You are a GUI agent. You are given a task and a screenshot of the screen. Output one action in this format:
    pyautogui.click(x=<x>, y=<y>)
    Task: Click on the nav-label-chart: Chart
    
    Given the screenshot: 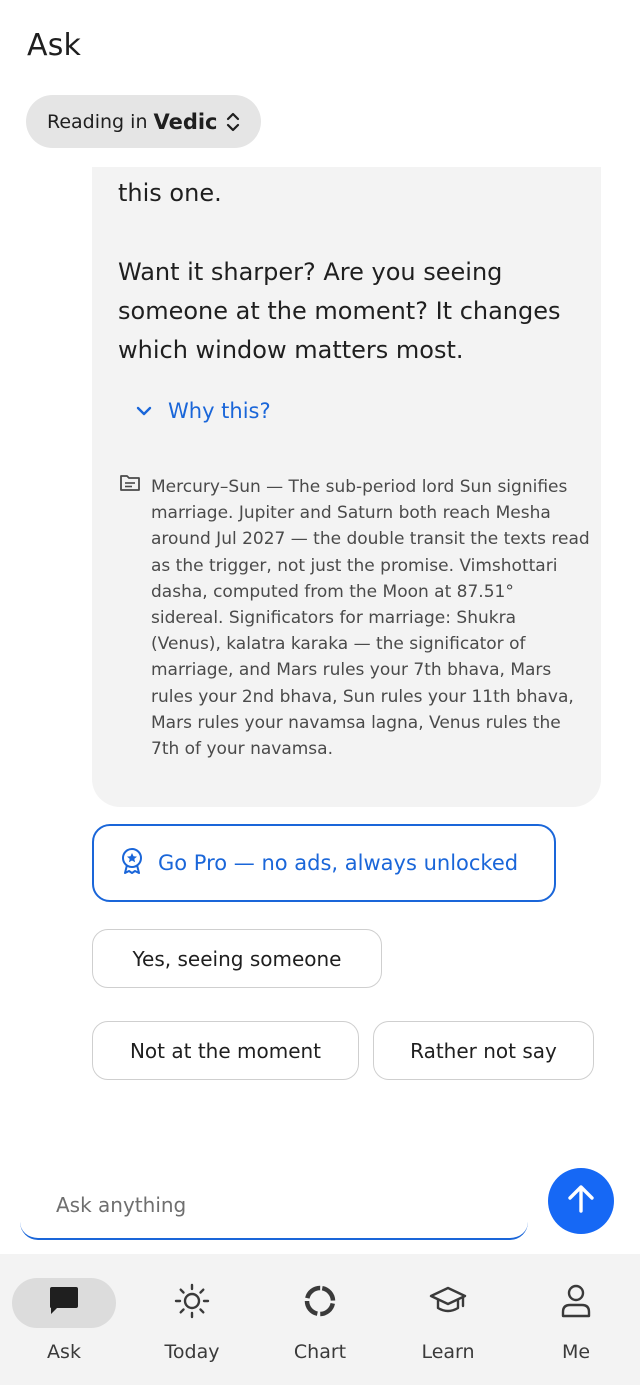 What is the action you would take?
    pyautogui.click(x=320, y=1352)
    